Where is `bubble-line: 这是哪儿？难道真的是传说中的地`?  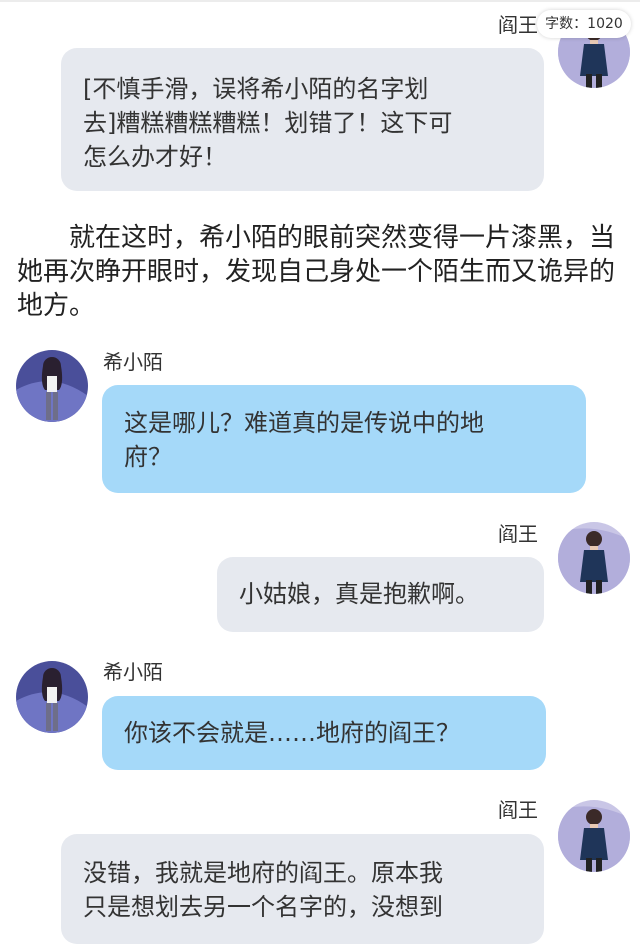 bubble-line: 这是哪儿？难道真的是传说中的地 is located at coordinates (304, 423).